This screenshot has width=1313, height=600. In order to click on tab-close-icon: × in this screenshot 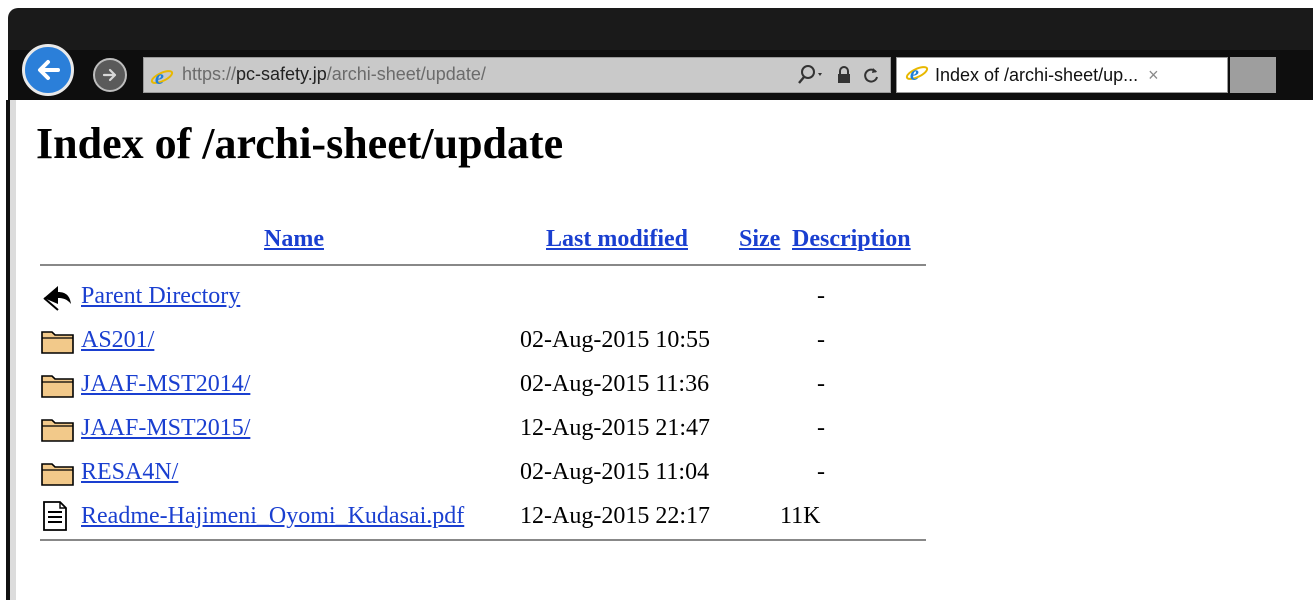, I will do `click(1153, 75)`.